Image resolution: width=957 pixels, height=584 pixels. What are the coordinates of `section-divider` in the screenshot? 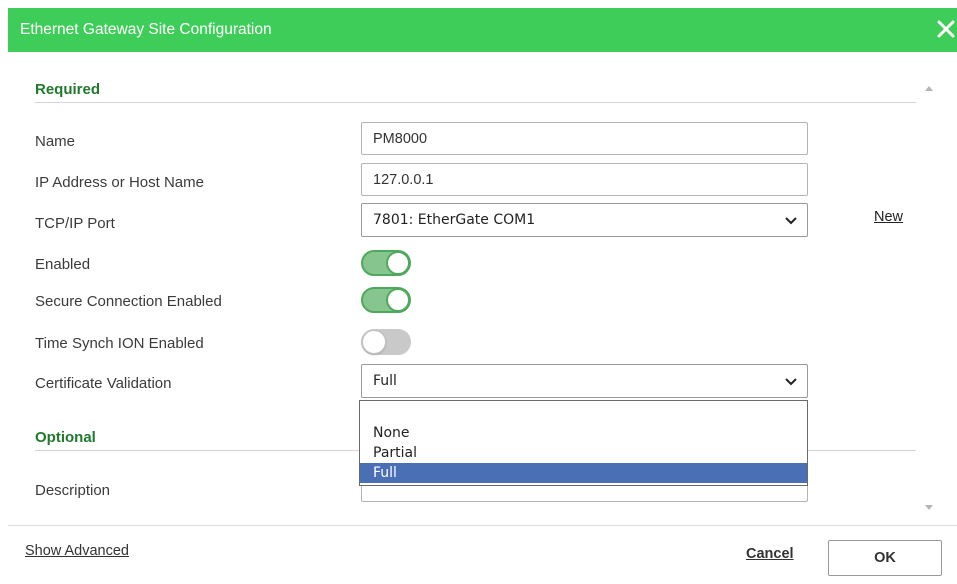 It's located at (475, 102).